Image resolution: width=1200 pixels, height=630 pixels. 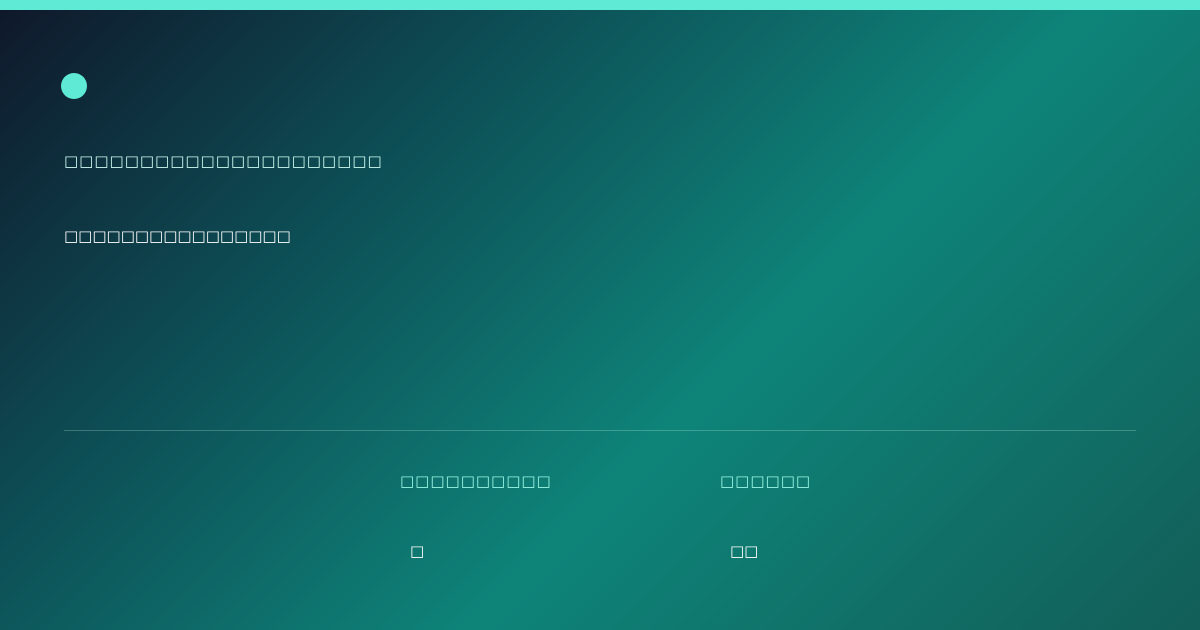 What do you see at coordinates (177, 236) in the screenshot?
I see `headline-text: □□□□□□□□□□□□□□□□` at bounding box center [177, 236].